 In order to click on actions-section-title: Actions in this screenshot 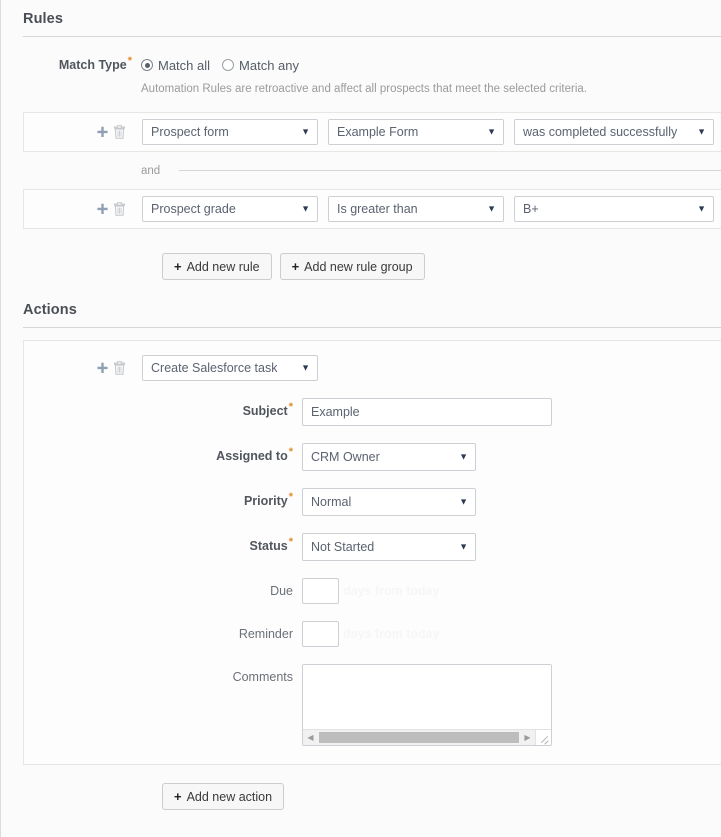, I will do `click(50, 310)`.